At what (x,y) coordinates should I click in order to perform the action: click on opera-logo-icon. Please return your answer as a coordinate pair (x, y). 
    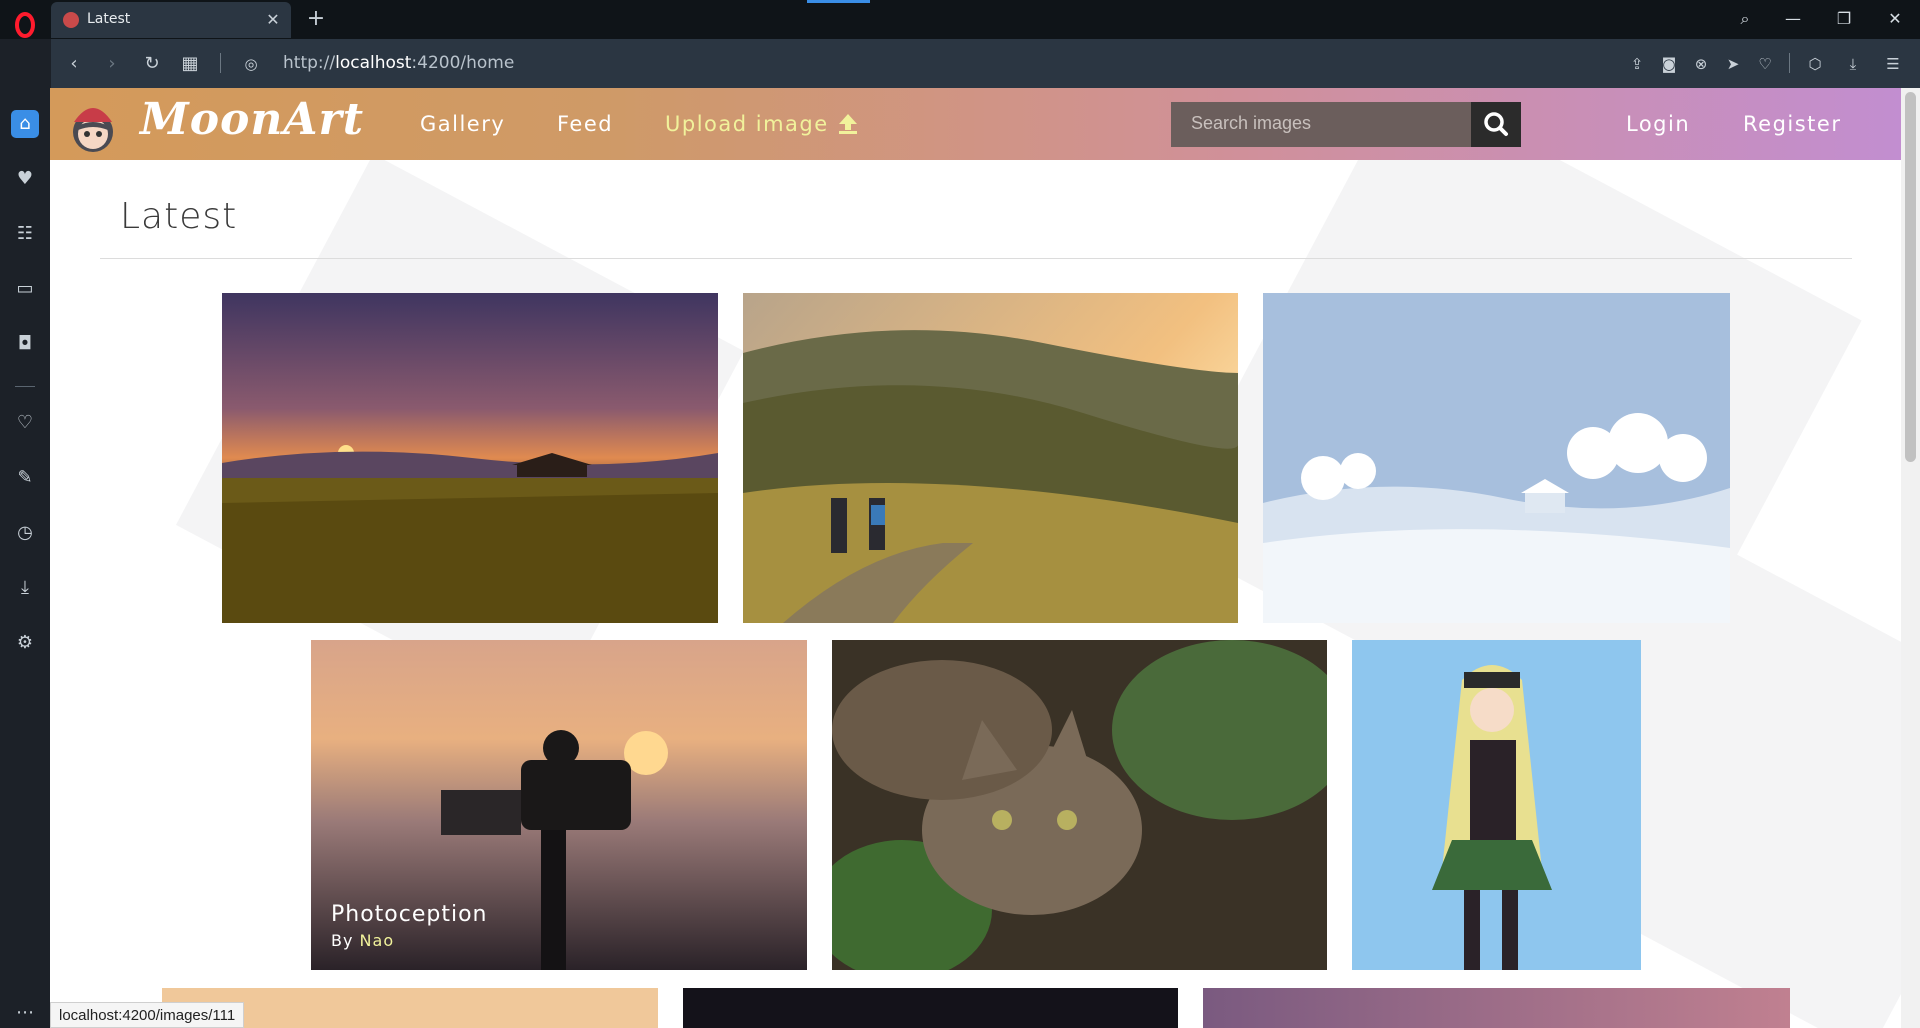
    Looking at the image, I should click on (25, 25).